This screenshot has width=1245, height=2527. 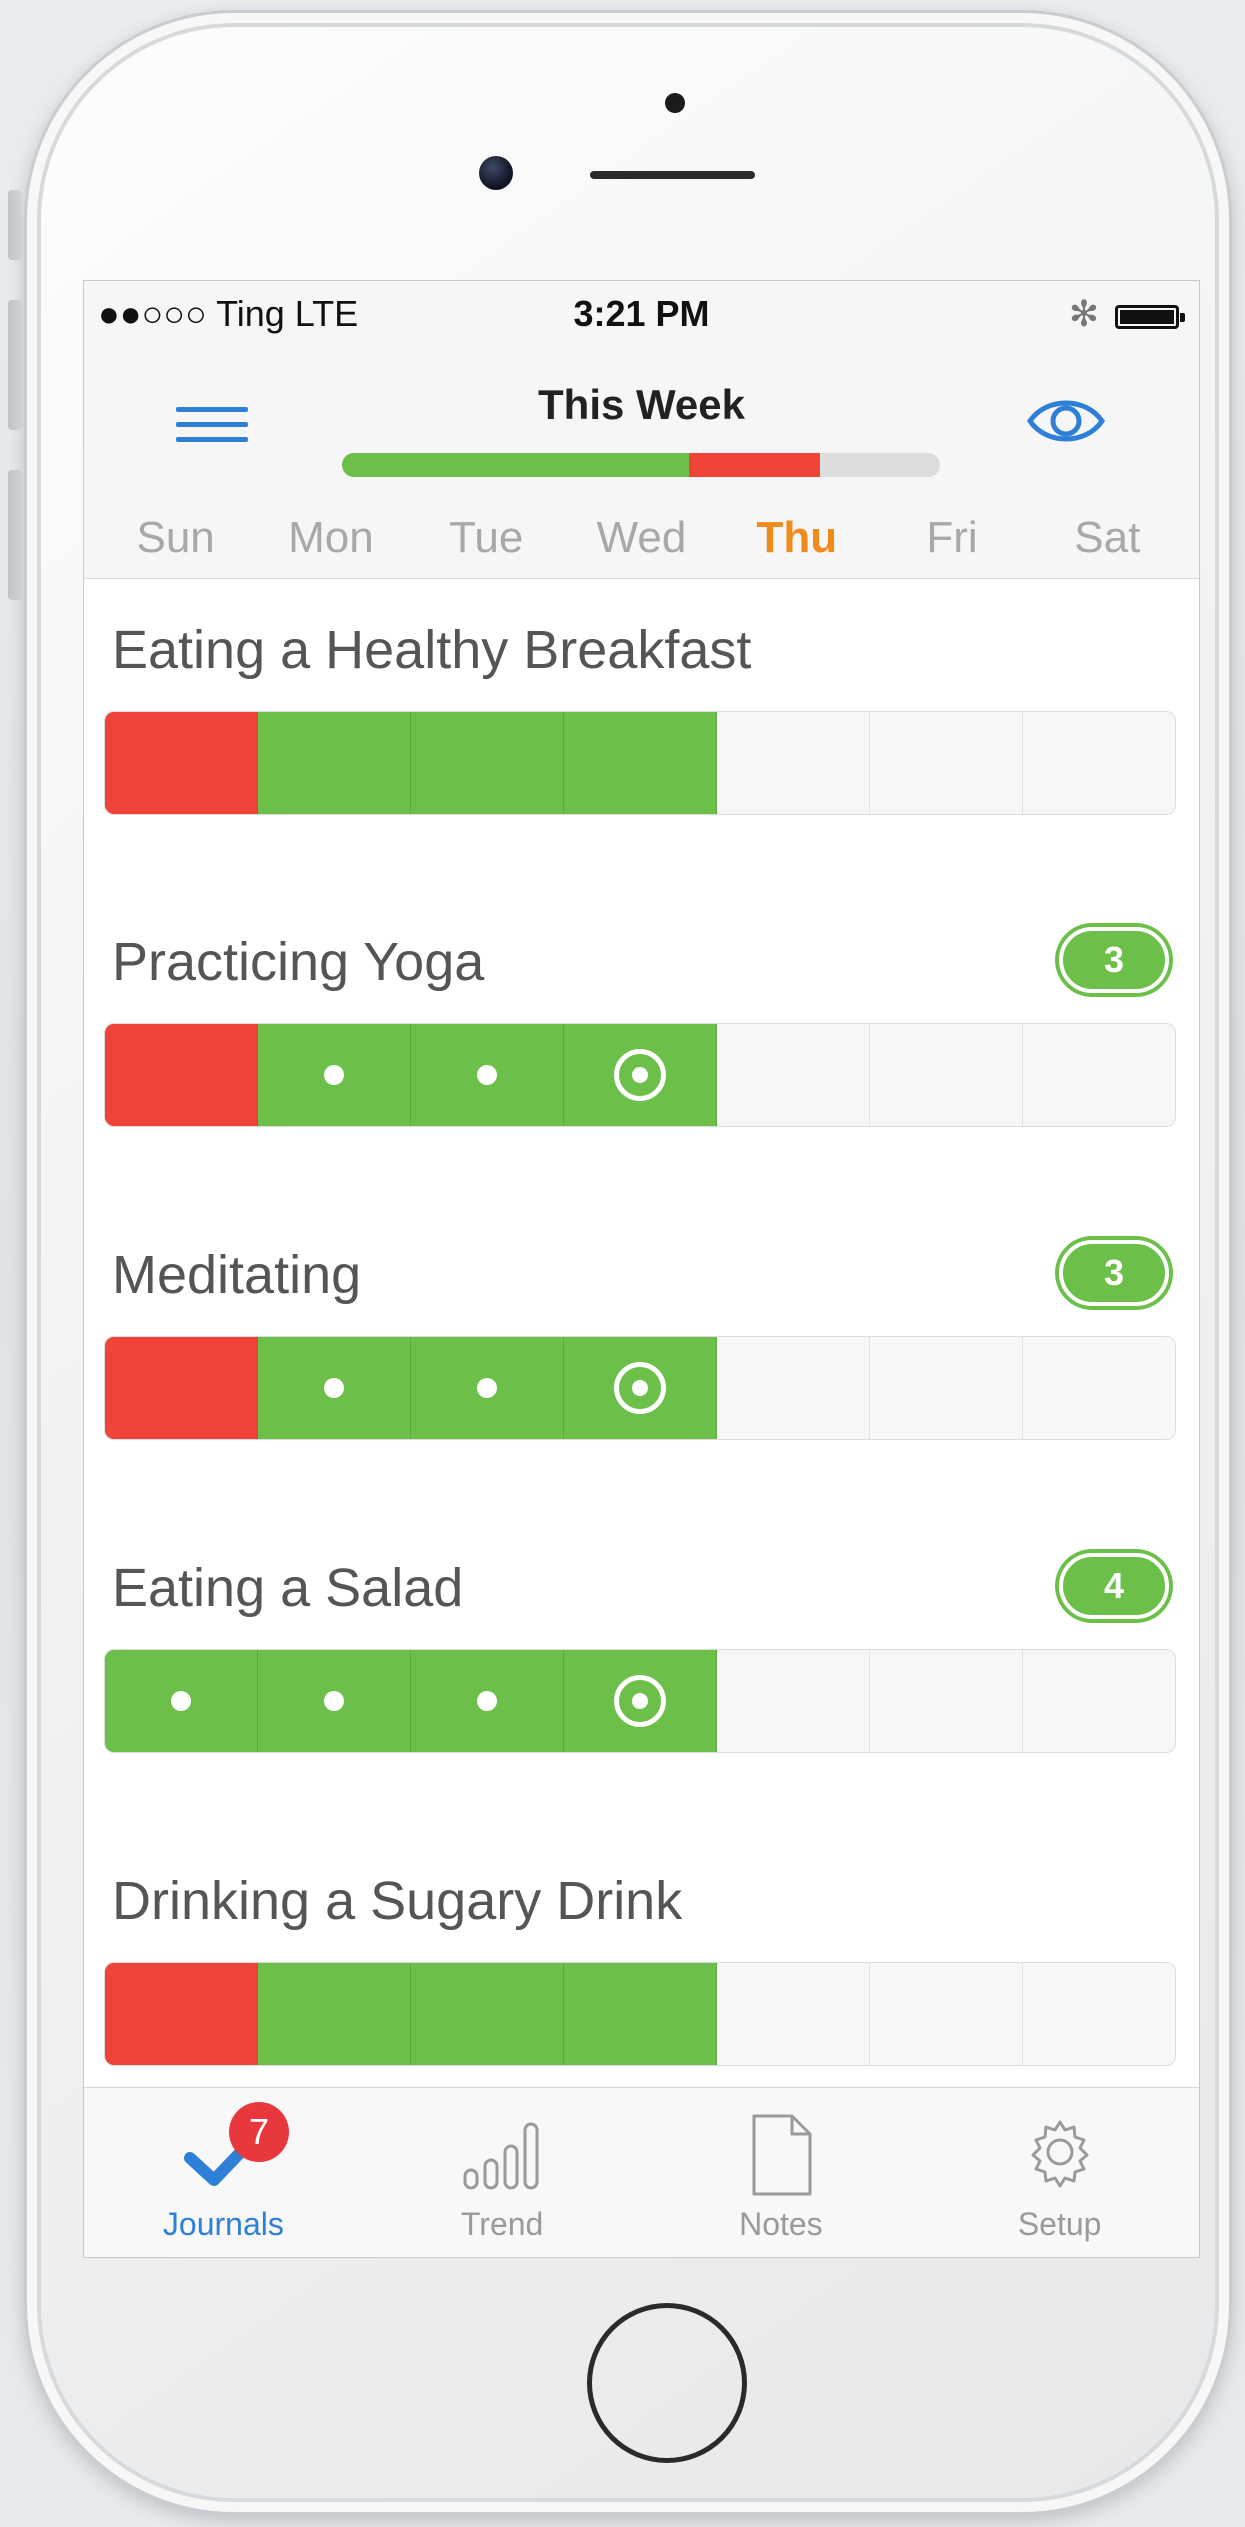 What do you see at coordinates (1114, 1586) in the screenshot?
I see `streak-badge: 4` at bounding box center [1114, 1586].